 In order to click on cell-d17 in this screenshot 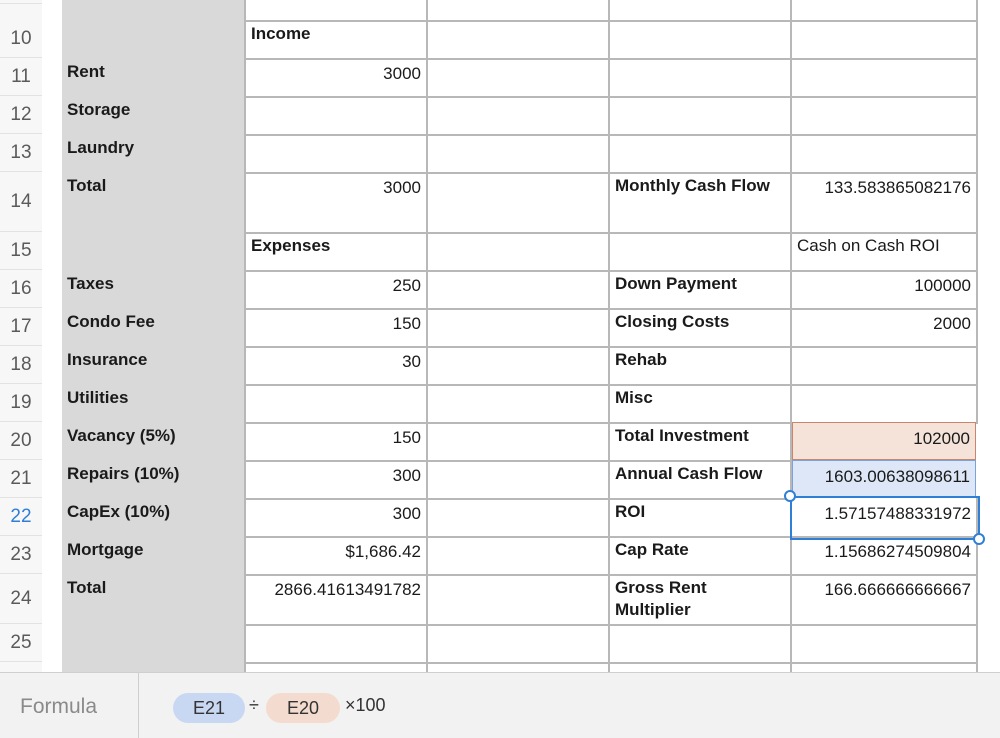, I will do `click(519, 328)`.